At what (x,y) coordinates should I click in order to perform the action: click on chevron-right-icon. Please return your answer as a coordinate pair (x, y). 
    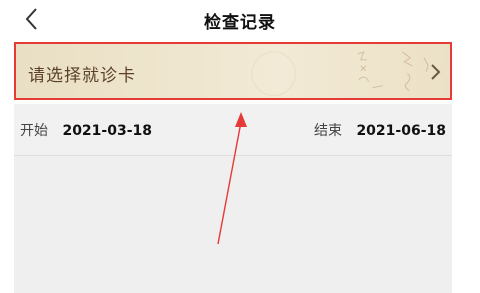
    Looking at the image, I should click on (436, 72).